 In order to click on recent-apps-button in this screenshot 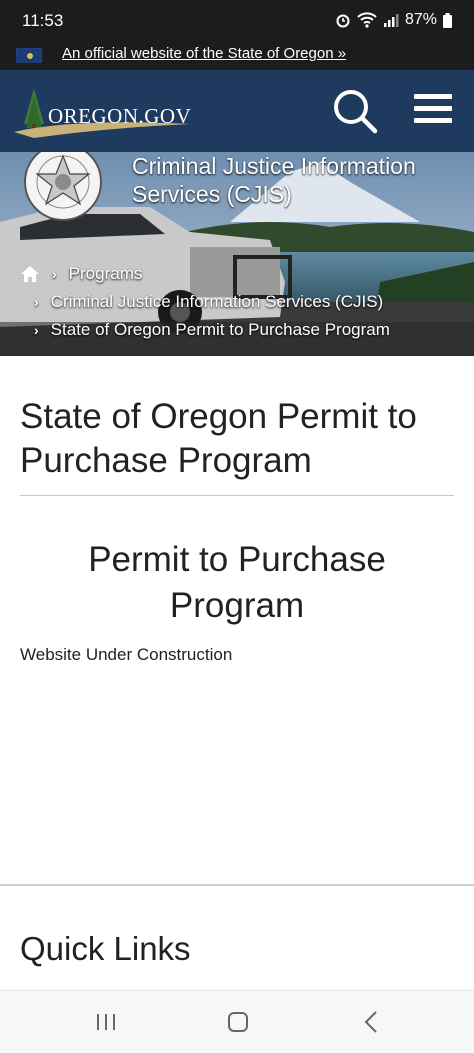, I will do `click(107, 1022)`.